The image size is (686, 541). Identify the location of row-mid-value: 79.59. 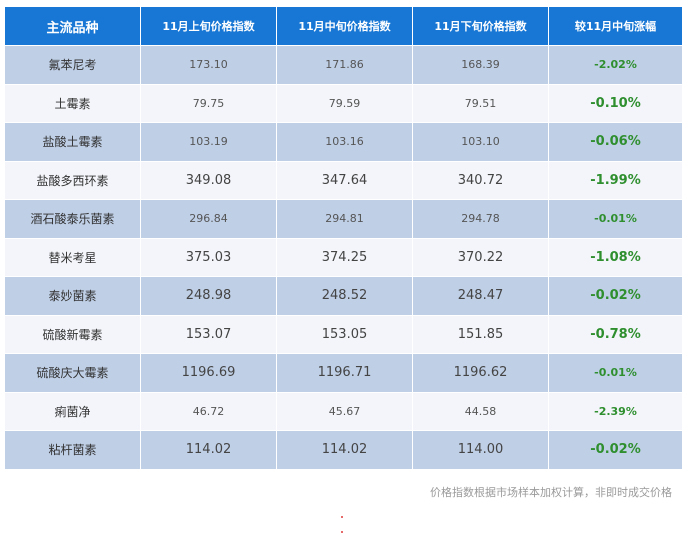
(344, 103).